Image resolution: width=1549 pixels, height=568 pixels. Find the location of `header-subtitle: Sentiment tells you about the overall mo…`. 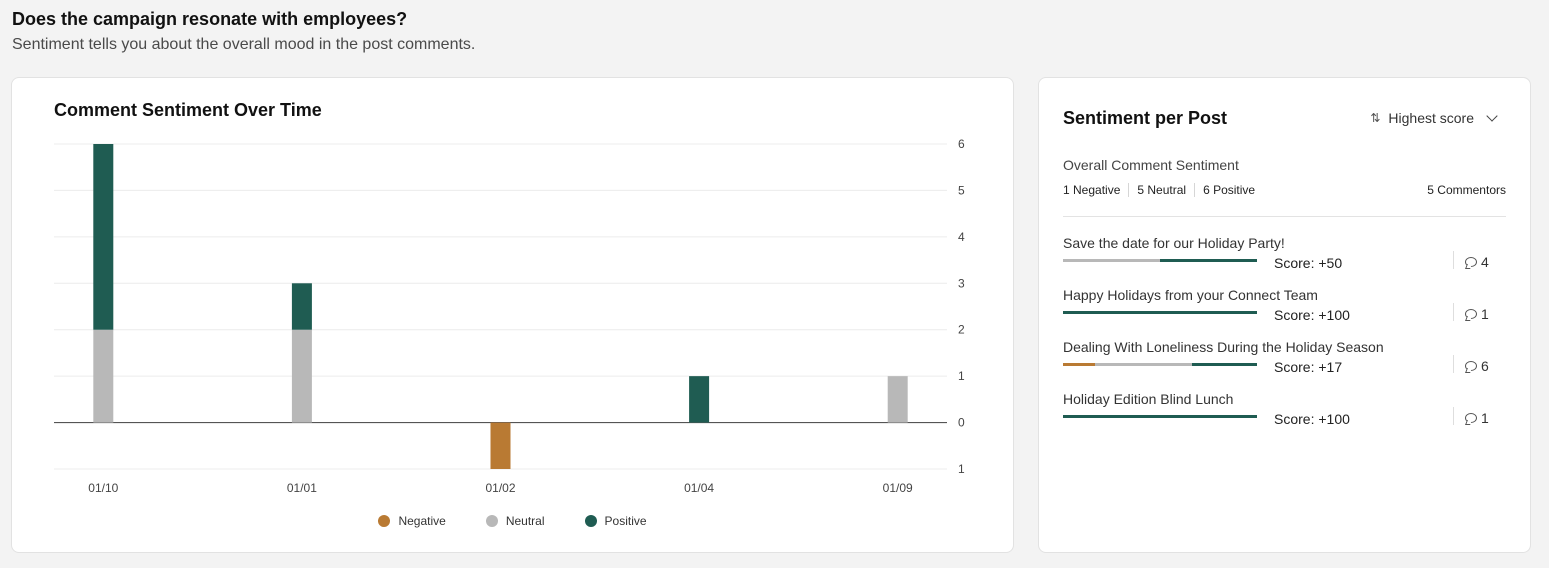

header-subtitle: Sentiment tells you about the overall mo… is located at coordinates (244, 44).